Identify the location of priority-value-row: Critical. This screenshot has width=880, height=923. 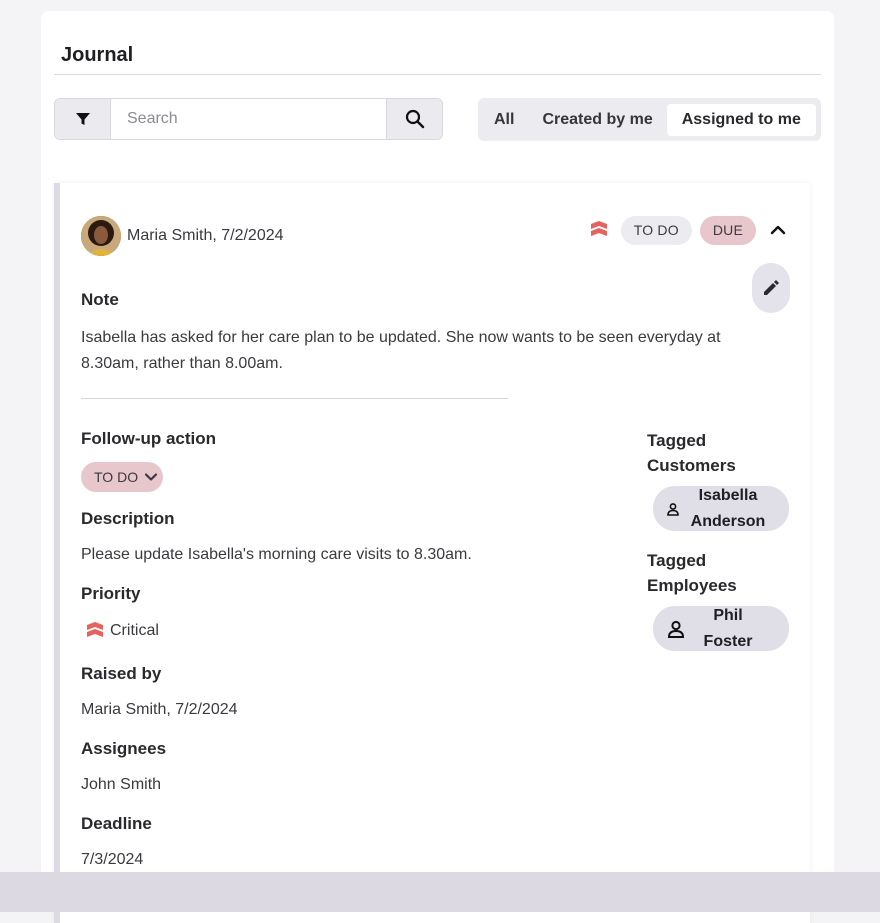
(122, 631).